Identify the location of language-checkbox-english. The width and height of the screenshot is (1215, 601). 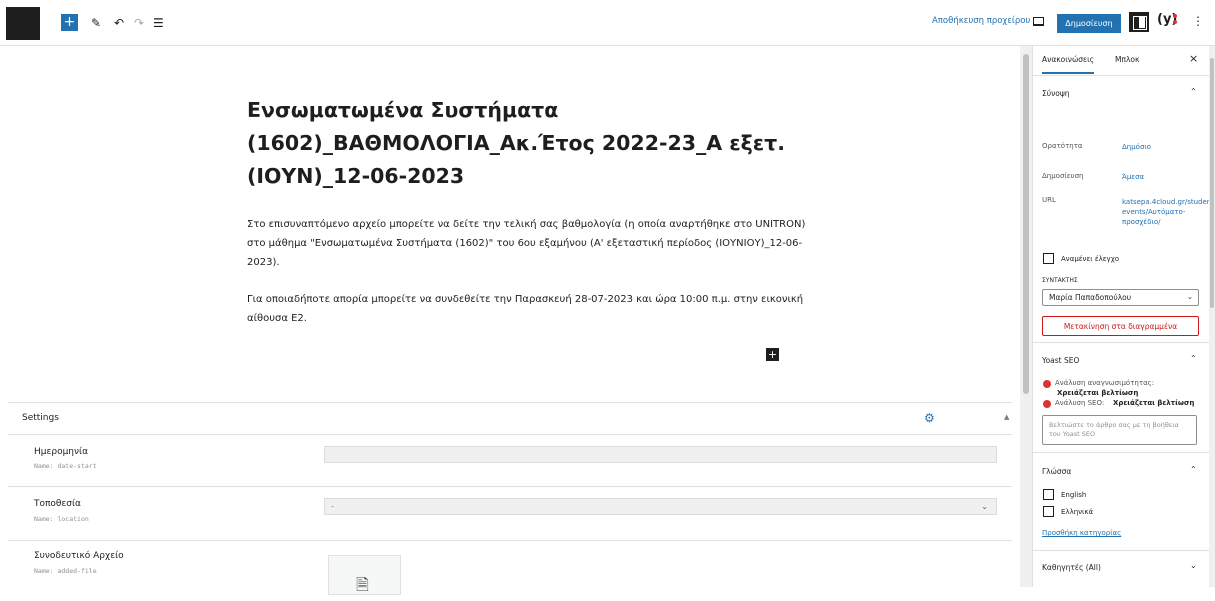
(1048, 494).